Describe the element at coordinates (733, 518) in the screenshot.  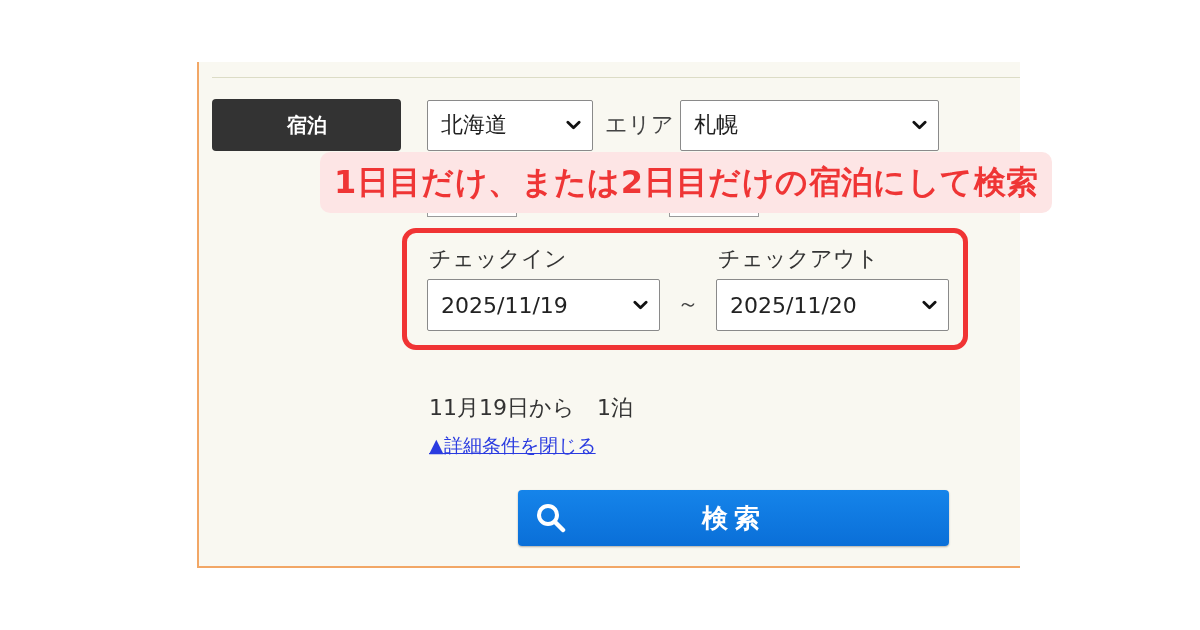
I see `search-button: 検索` at that location.